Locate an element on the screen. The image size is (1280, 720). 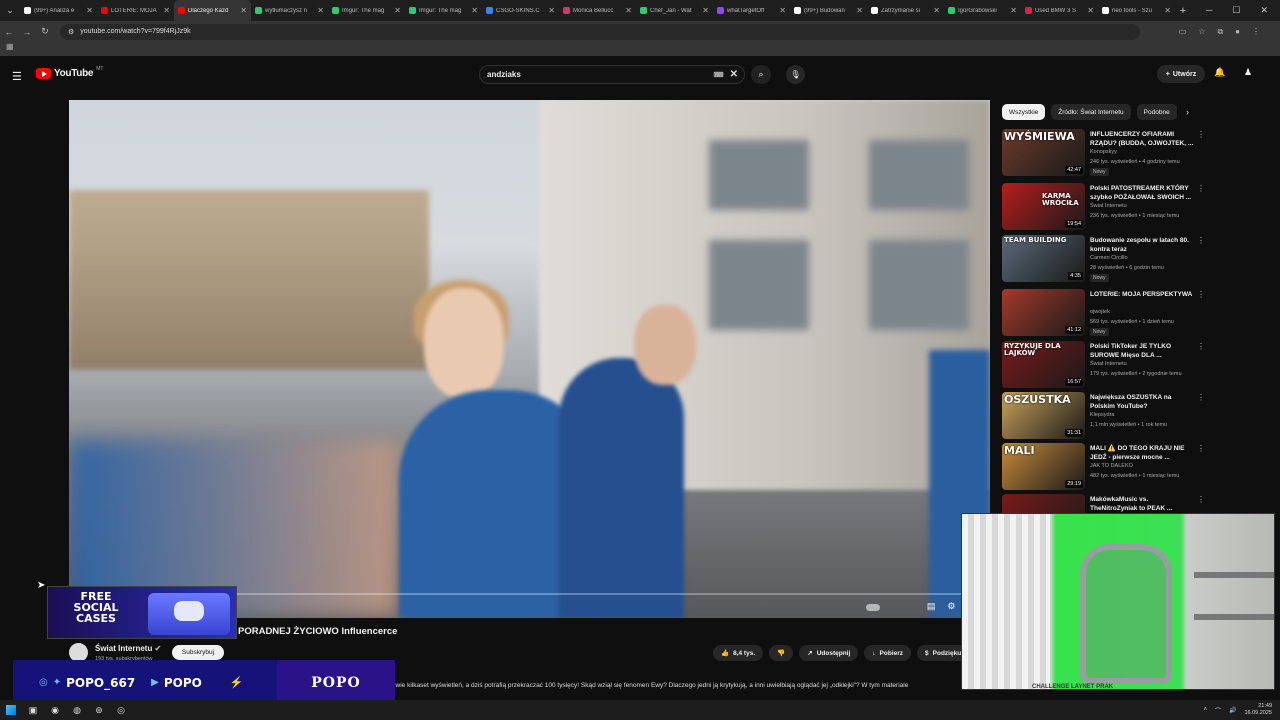
youtube-logo: YouTube MT is located at coordinates (69, 72).